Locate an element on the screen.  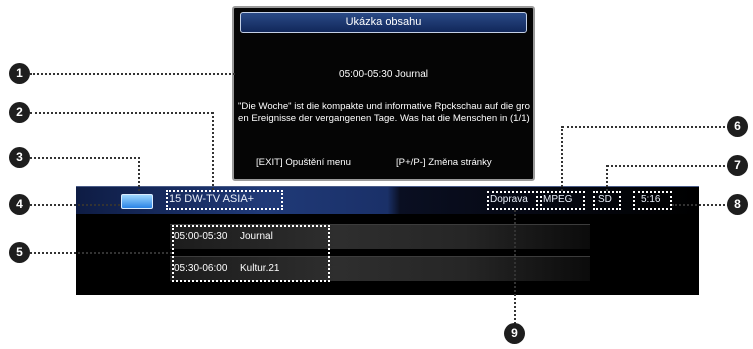
callout-1: 1 is located at coordinates (19, 73).